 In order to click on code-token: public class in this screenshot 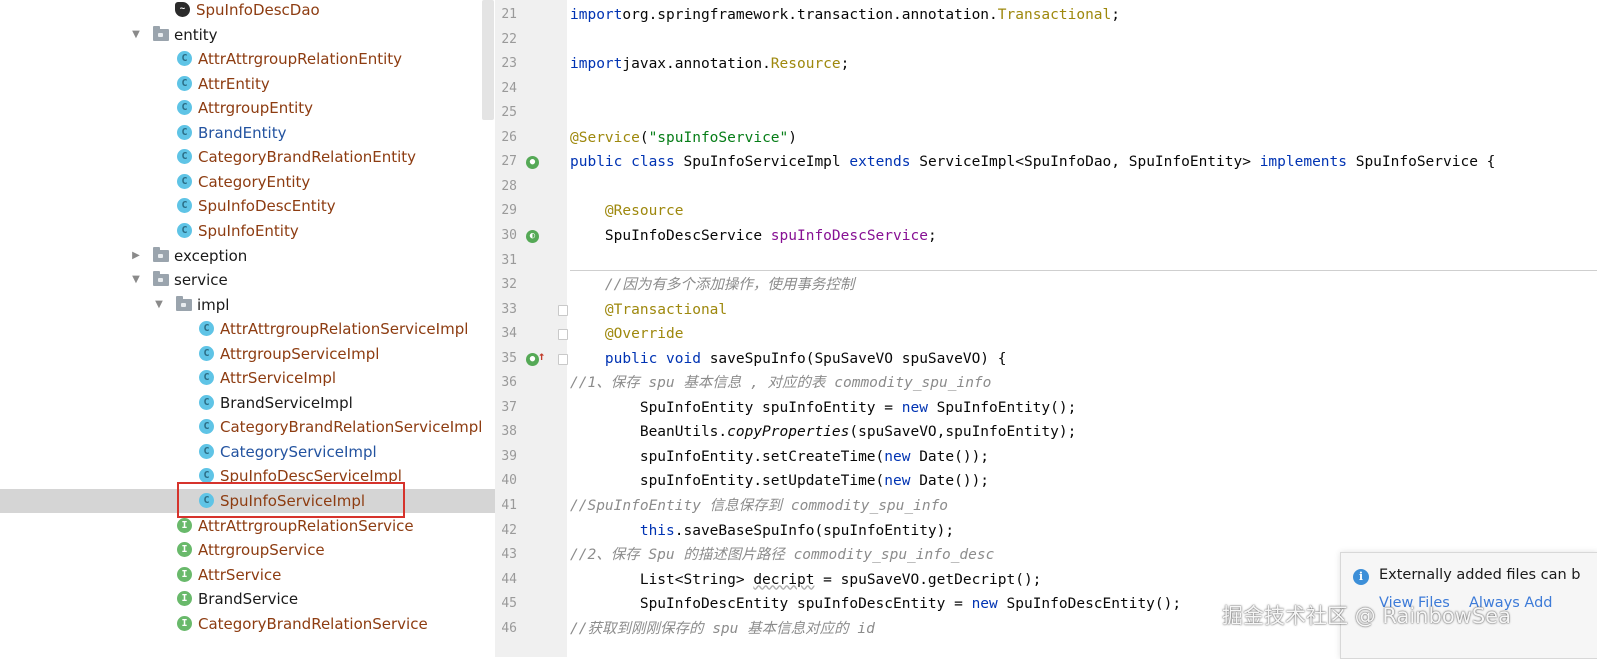, I will do `click(627, 162)`.